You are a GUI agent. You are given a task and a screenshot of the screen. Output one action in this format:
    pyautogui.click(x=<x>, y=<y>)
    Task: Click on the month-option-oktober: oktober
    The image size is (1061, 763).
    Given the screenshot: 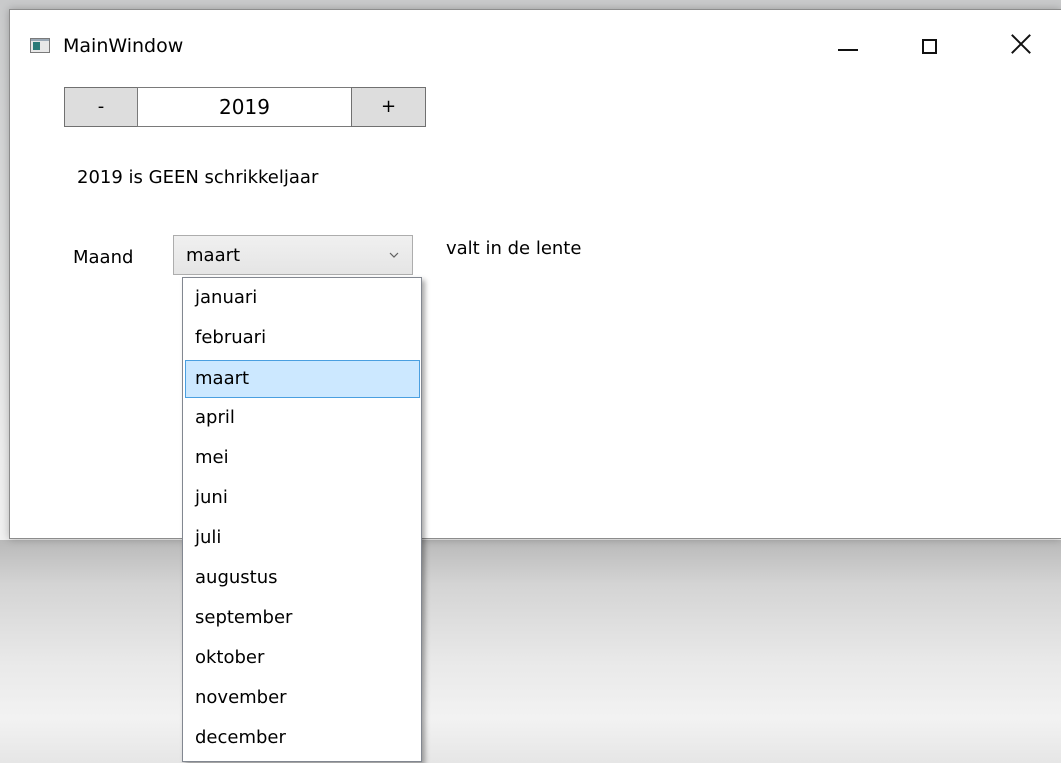 What is the action you would take?
    pyautogui.click(x=302, y=659)
    